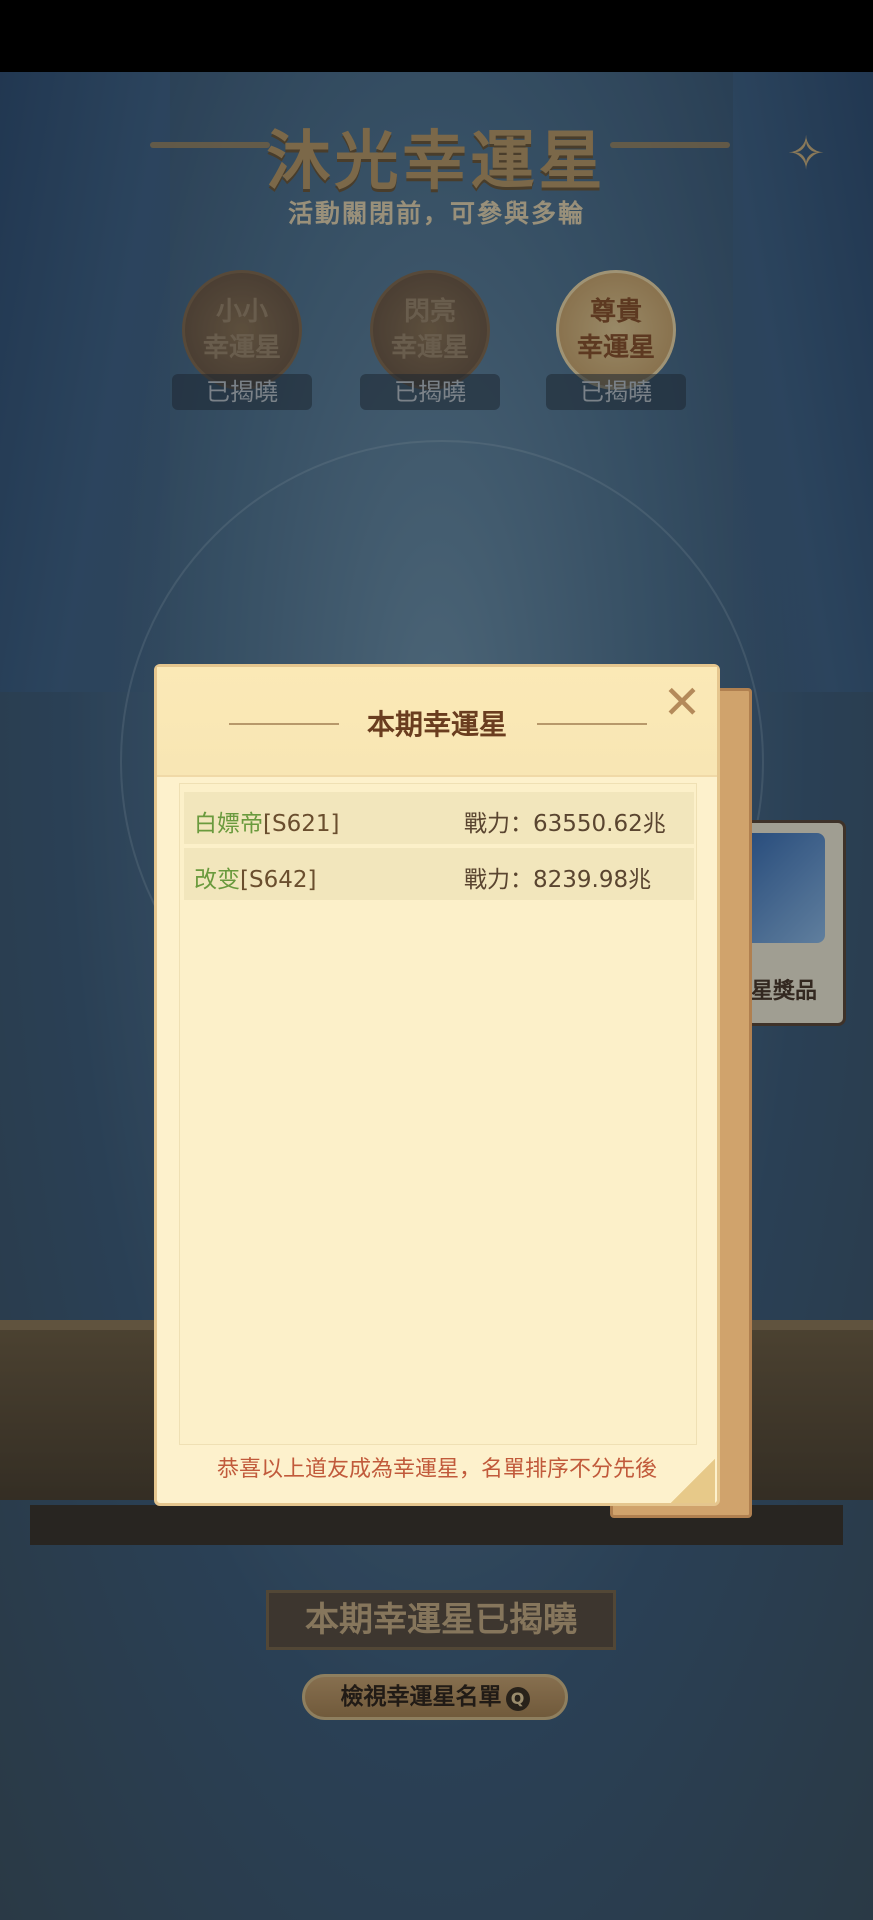 The height and width of the screenshot is (1920, 873). I want to click on list-item: 白嫖帝[S621] 戰力：63550.62兆, so click(439, 818).